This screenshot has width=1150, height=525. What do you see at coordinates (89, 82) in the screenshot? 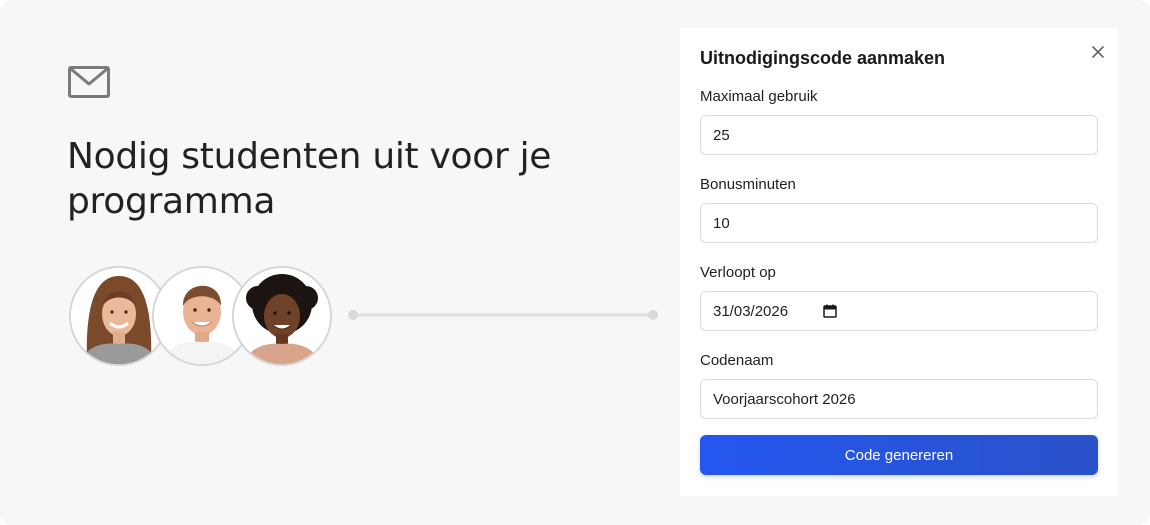
I see `envelope-icon` at bounding box center [89, 82].